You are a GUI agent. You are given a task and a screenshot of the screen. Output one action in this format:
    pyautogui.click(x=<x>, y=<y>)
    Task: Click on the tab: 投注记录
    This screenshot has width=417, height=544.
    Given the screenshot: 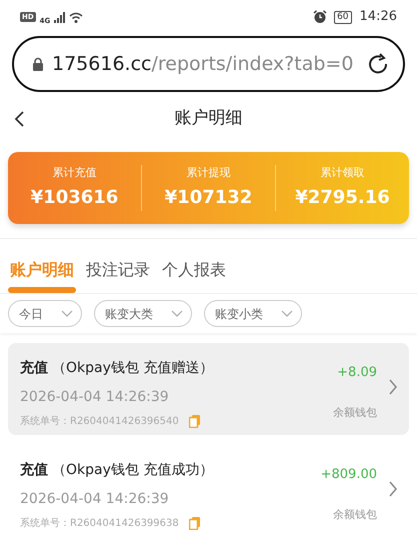 What is the action you would take?
    pyautogui.click(x=118, y=266)
    